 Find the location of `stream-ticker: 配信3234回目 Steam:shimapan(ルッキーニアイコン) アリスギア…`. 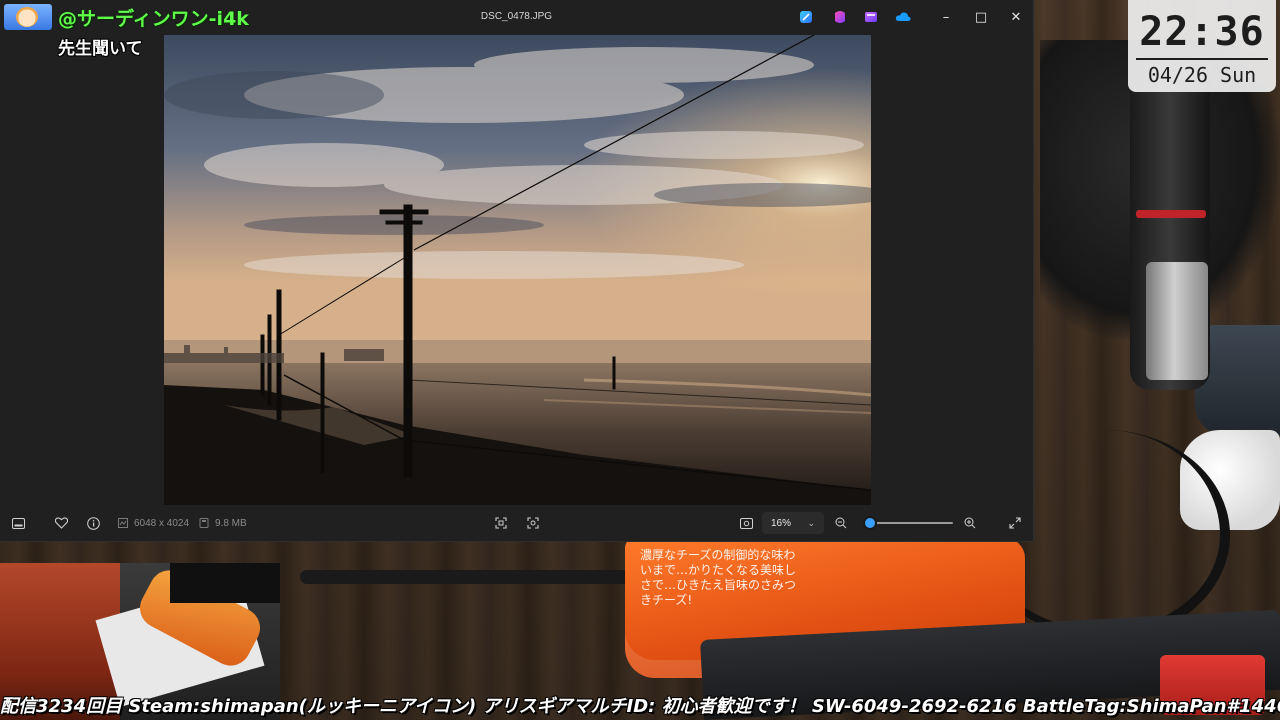

stream-ticker: 配信3234回目 Steam:shimapan(ルッキーニアイコン) アリスギア… is located at coordinates (640, 706).